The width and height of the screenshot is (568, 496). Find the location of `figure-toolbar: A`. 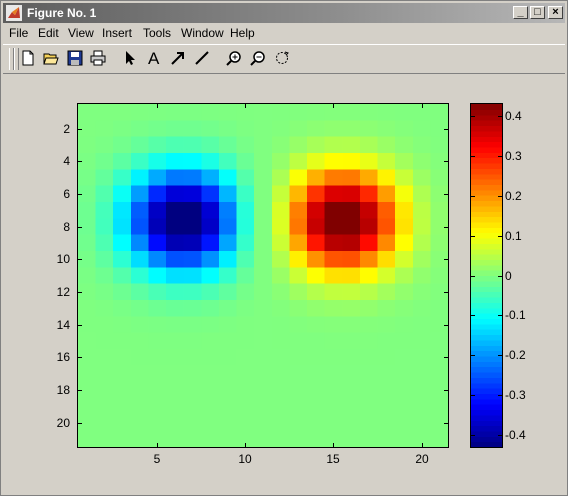

figure-toolbar: A is located at coordinates (284, 59).